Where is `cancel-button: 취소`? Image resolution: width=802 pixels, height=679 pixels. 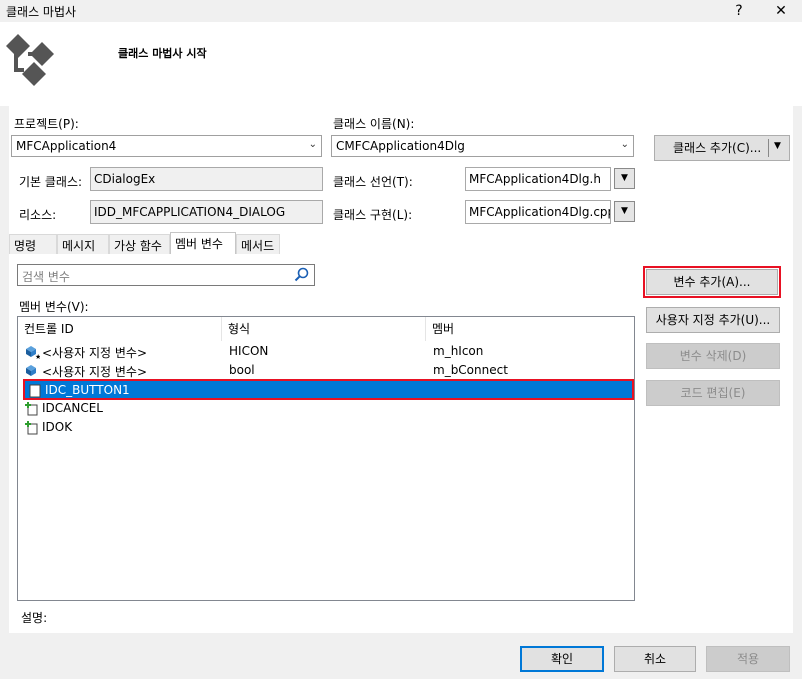 cancel-button: 취소 is located at coordinates (655, 659).